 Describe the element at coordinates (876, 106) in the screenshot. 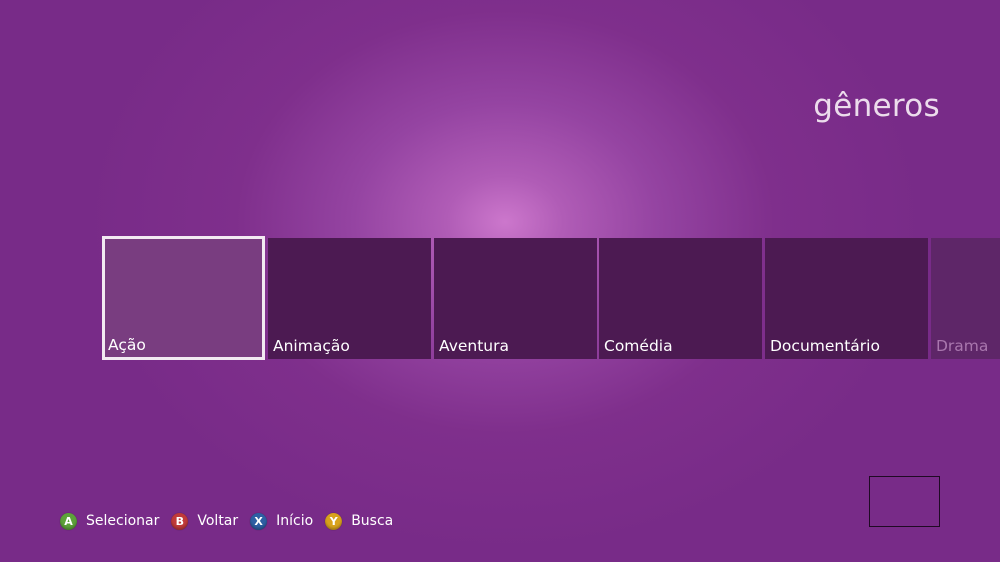

I see `page-title: gêneros` at that location.